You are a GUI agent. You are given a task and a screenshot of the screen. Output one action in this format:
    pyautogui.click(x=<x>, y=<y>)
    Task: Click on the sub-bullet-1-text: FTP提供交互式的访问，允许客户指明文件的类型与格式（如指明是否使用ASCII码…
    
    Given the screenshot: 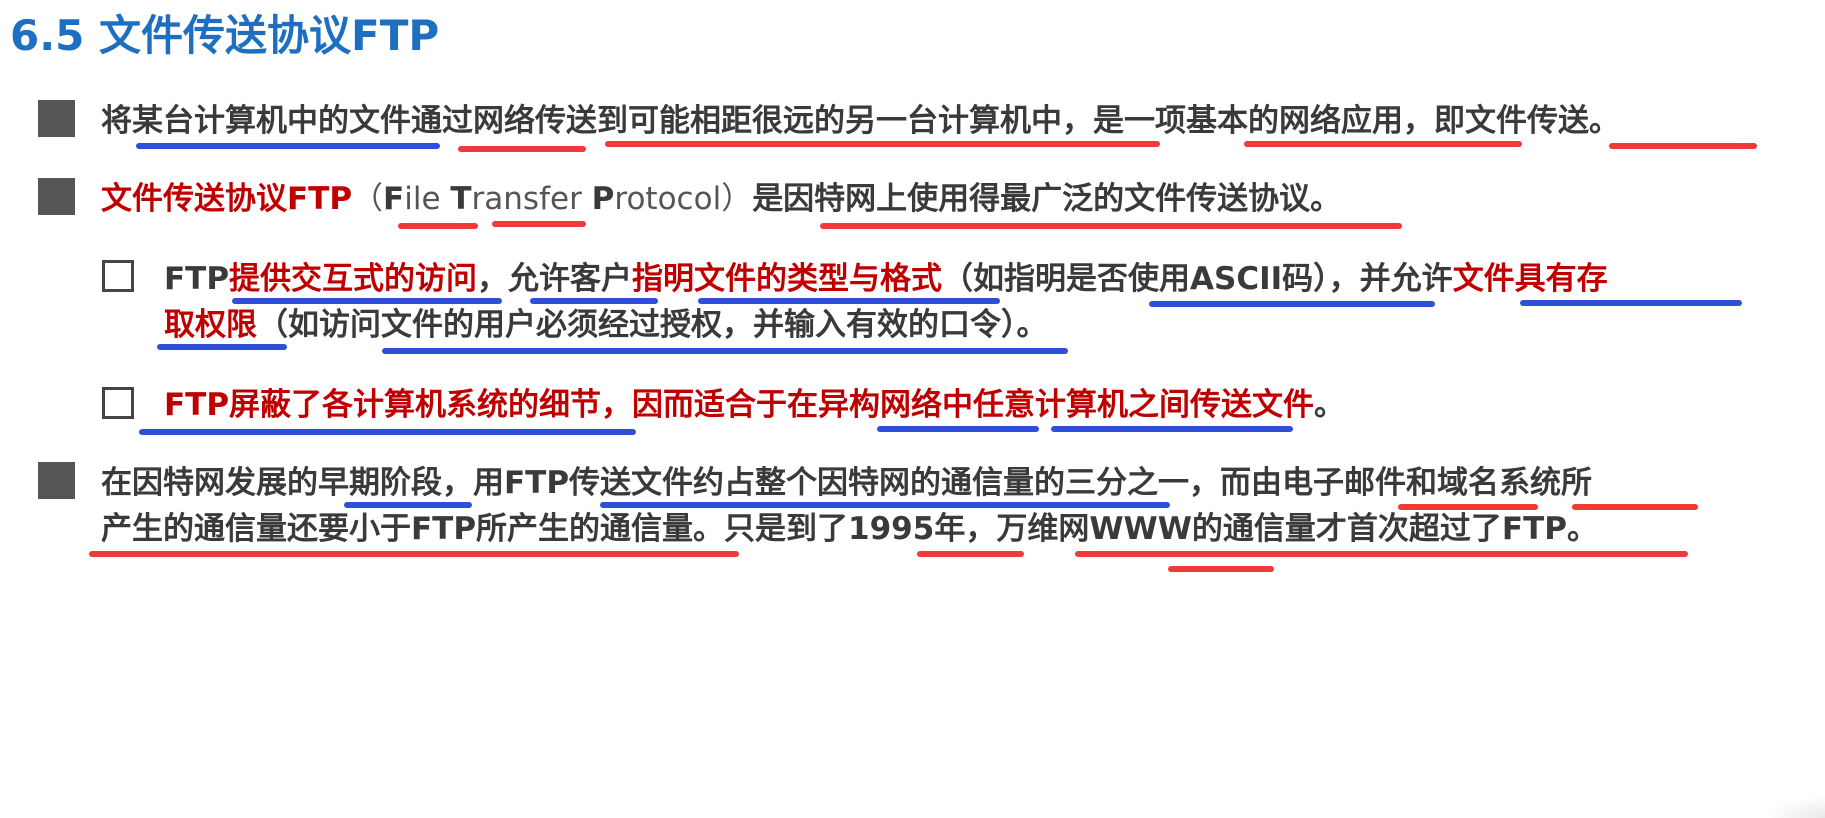 What is the action you would take?
    pyautogui.click(x=886, y=279)
    